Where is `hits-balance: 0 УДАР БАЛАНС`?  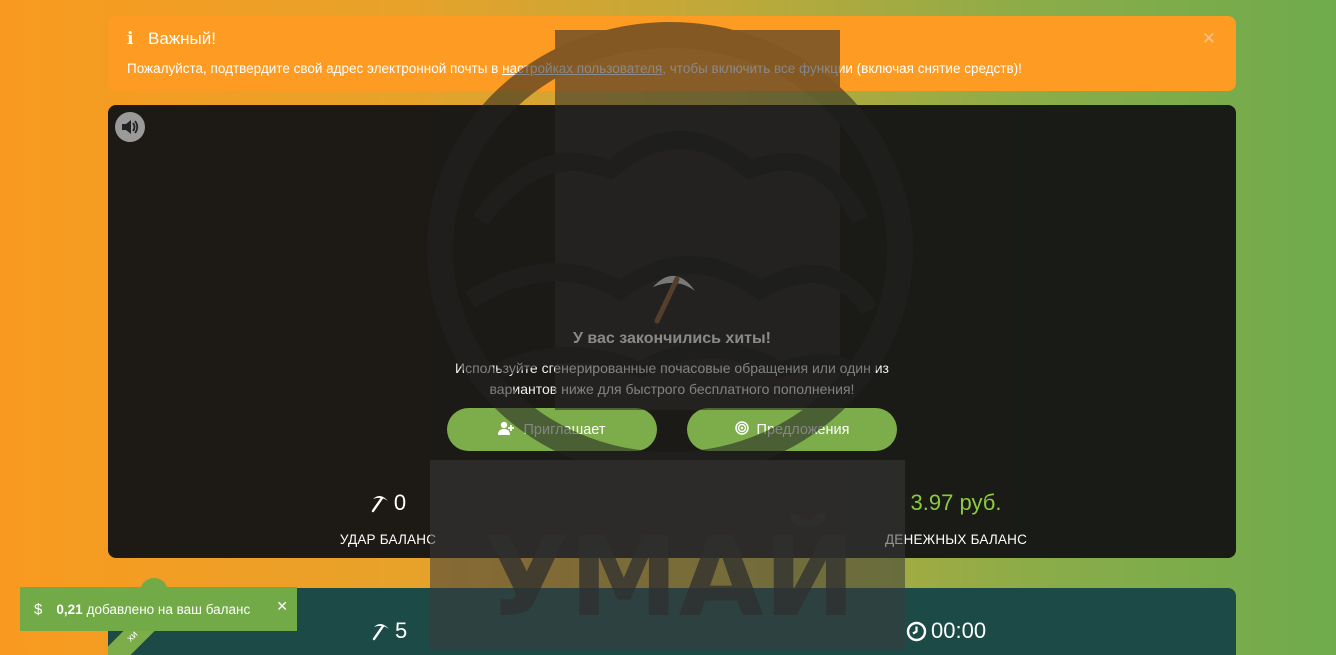
hits-balance: 0 УДАР БАЛАНС is located at coordinates (388, 517).